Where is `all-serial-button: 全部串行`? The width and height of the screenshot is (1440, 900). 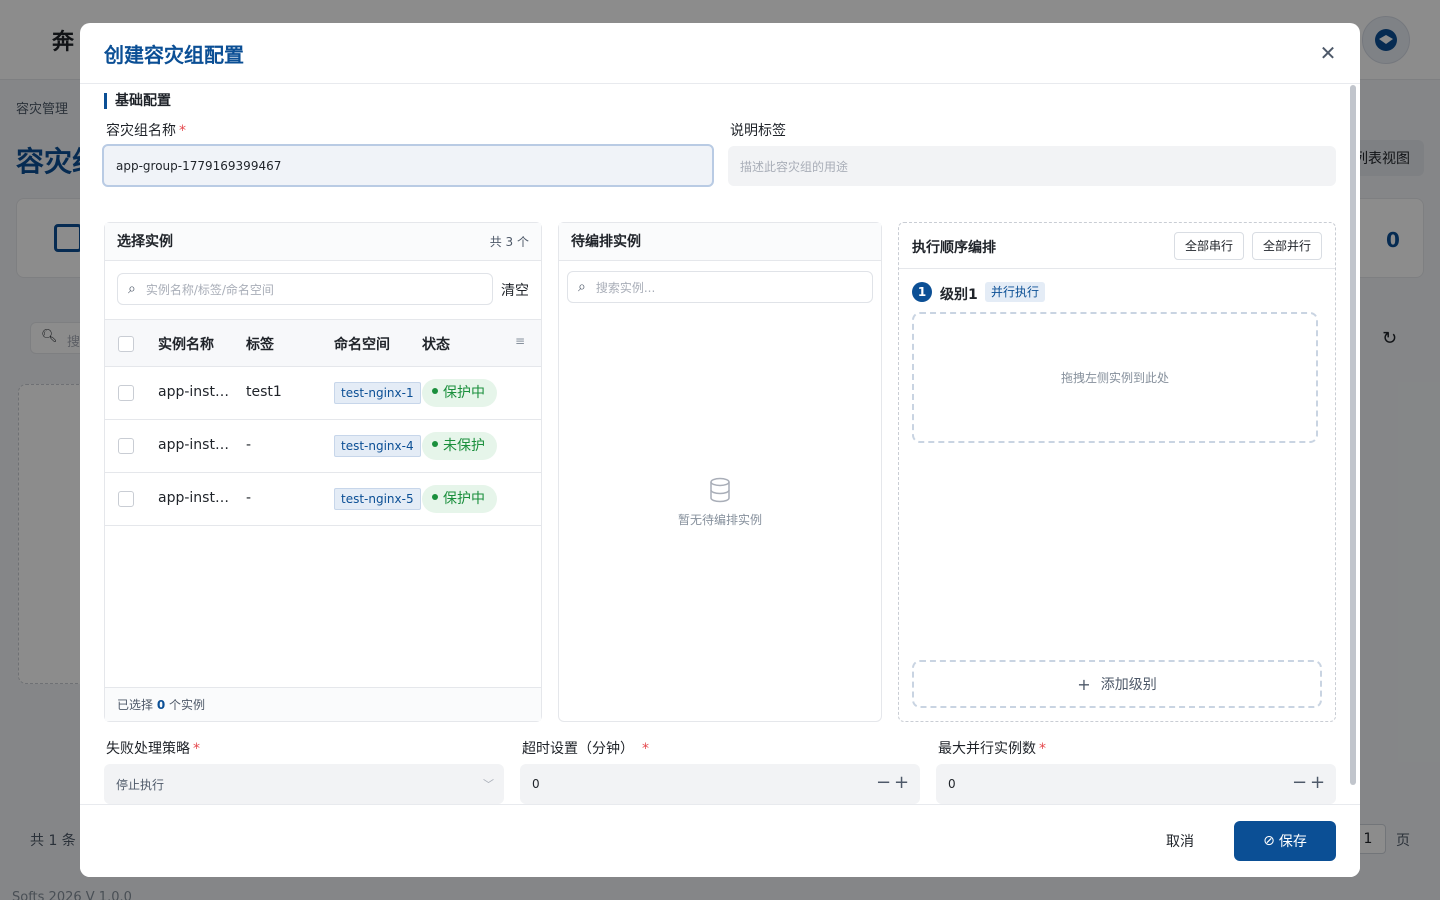 all-serial-button: 全部串行 is located at coordinates (1209, 246).